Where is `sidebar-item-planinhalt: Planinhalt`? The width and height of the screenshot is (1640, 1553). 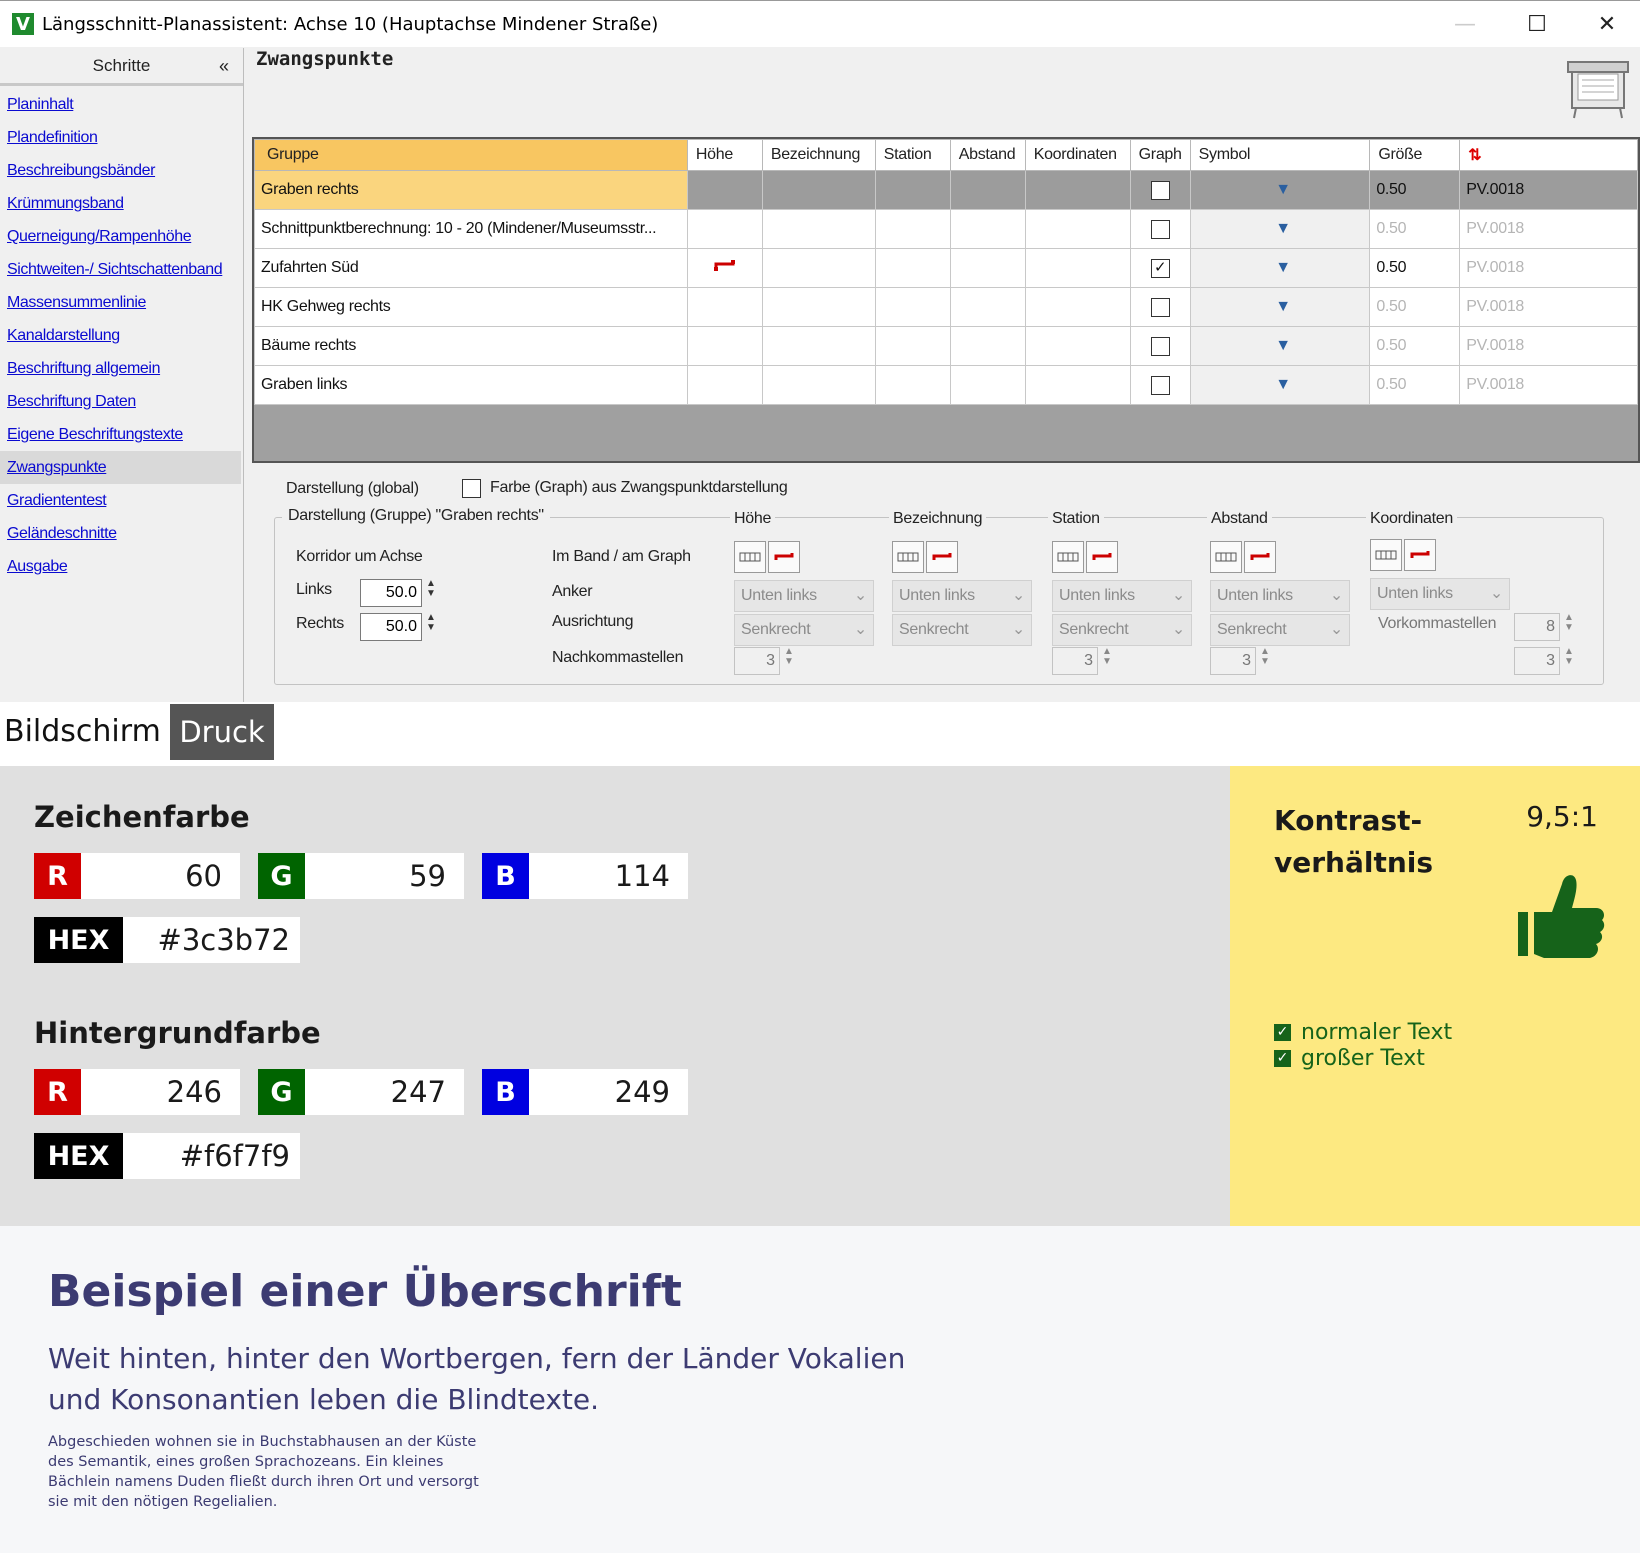
sidebar-item-planinhalt: Planinhalt is located at coordinates (121, 104).